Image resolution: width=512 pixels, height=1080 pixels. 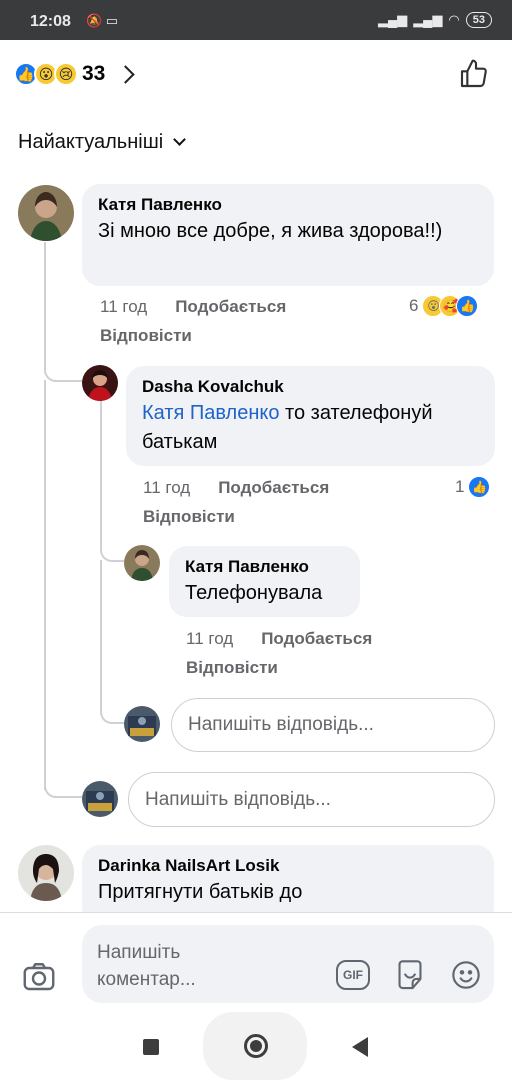 I want to click on mention-link: Катя Павленко, so click(x=210, y=413).